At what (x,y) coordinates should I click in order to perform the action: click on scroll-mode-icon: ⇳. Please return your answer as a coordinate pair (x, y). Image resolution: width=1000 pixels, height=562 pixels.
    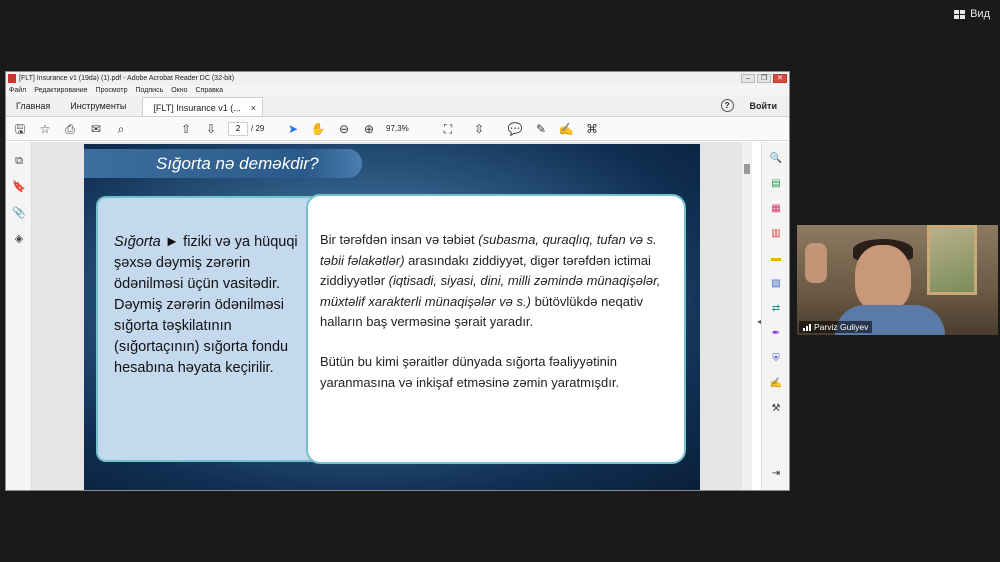
    Looking at the image, I should click on (479, 129).